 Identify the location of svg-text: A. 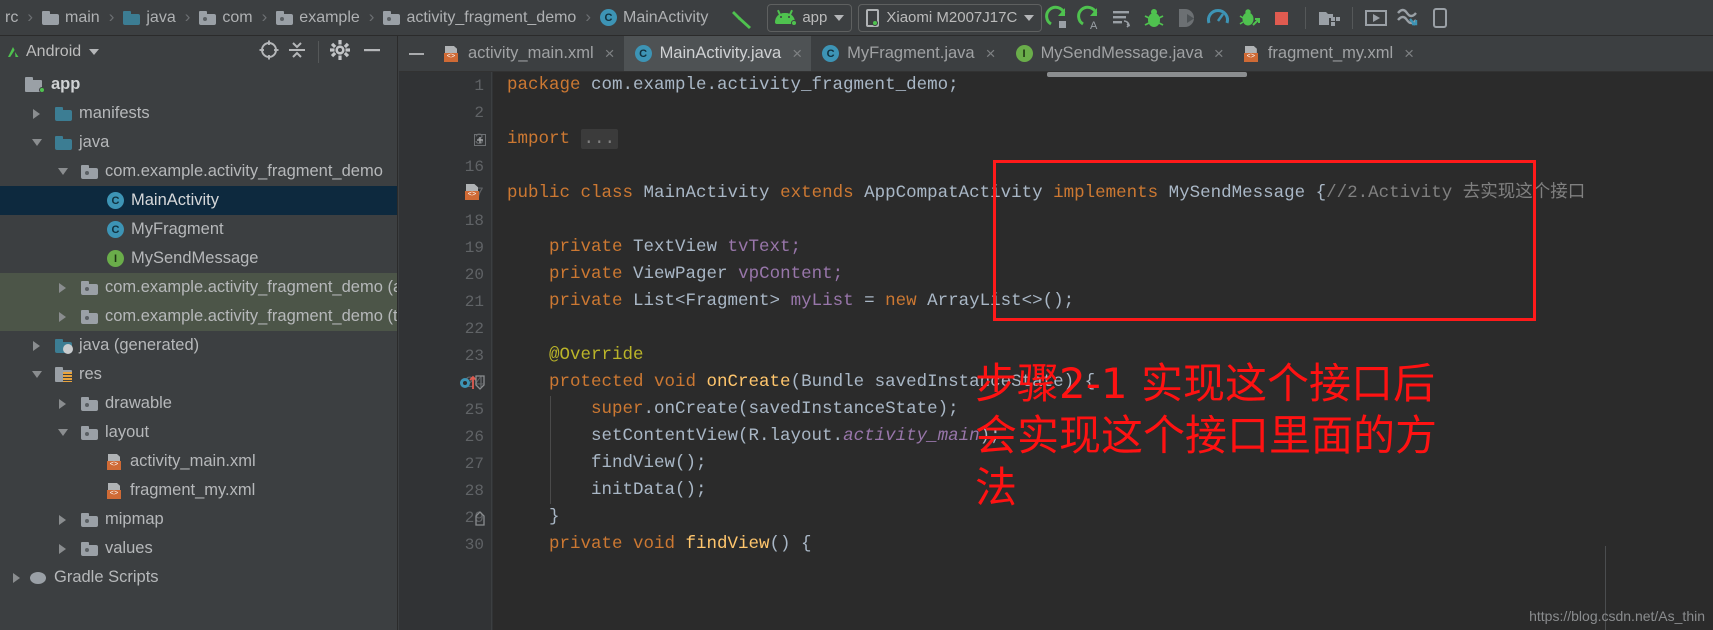
(1094, 25).